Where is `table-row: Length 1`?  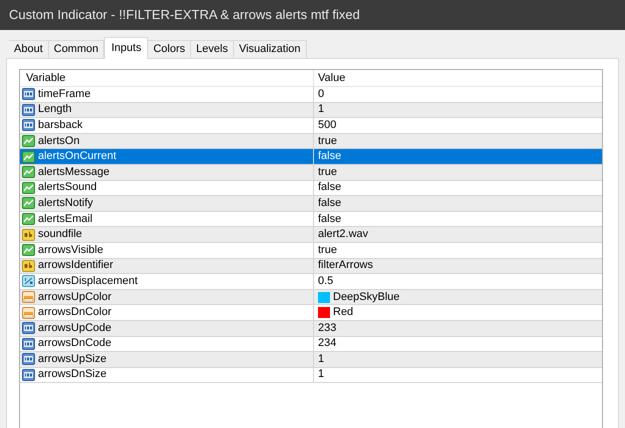
table-row: Length 1 is located at coordinates (311, 110).